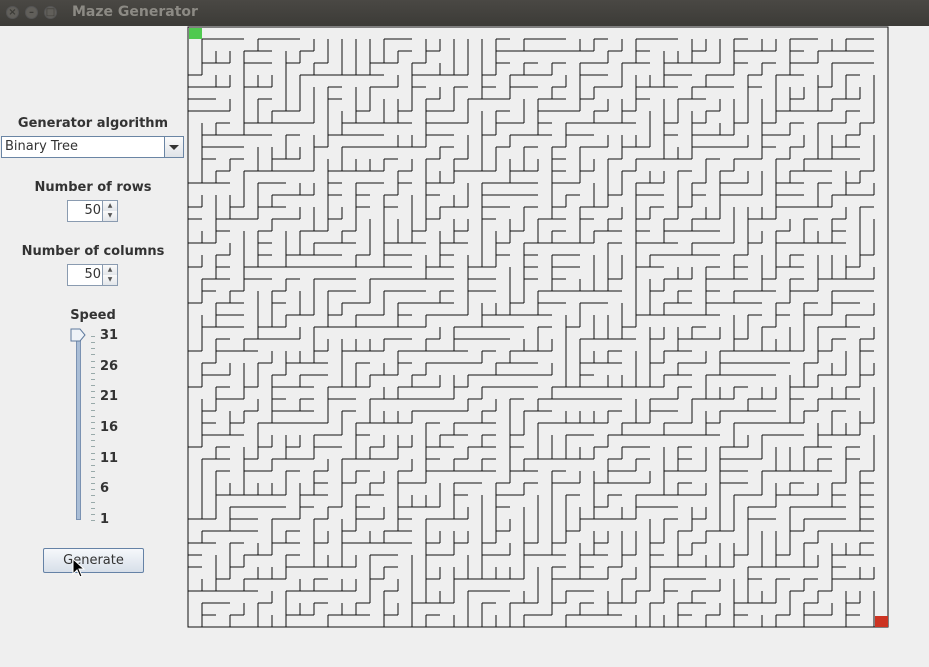 This screenshot has width=929, height=667. What do you see at coordinates (92, 147) in the screenshot?
I see `algorithm-select: Binary Tree` at bounding box center [92, 147].